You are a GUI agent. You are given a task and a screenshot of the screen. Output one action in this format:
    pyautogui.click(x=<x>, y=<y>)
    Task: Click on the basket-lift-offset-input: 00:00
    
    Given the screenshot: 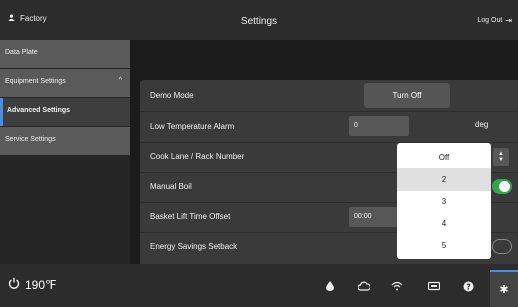 What is the action you would take?
    pyautogui.click(x=374, y=217)
    